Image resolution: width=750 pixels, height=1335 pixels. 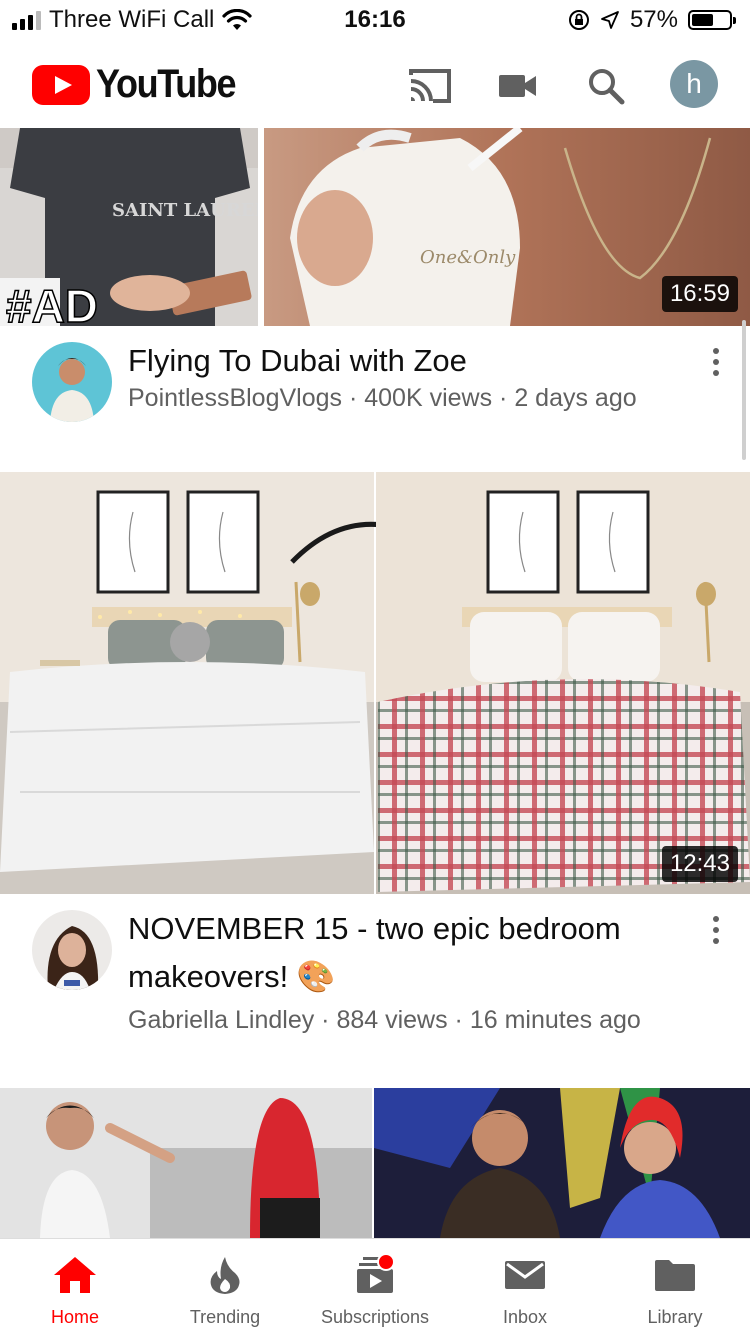 What do you see at coordinates (375, 1317) in the screenshot?
I see `nav-label: Subscriptions` at bounding box center [375, 1317].